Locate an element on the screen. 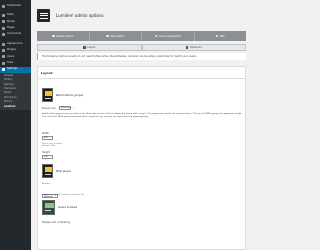 The height and width of the screenshot is (250, 320). height-input: 500 is located at coordinates (47, 157).